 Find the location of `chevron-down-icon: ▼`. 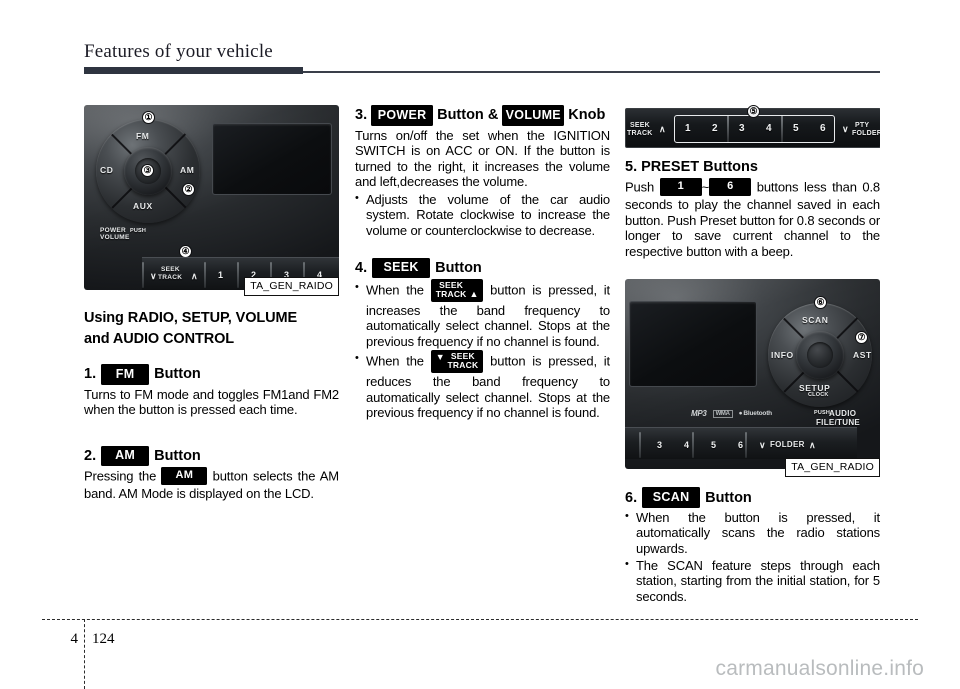

chevron-down-icon: ▼ is located at coordinates (440, 356).